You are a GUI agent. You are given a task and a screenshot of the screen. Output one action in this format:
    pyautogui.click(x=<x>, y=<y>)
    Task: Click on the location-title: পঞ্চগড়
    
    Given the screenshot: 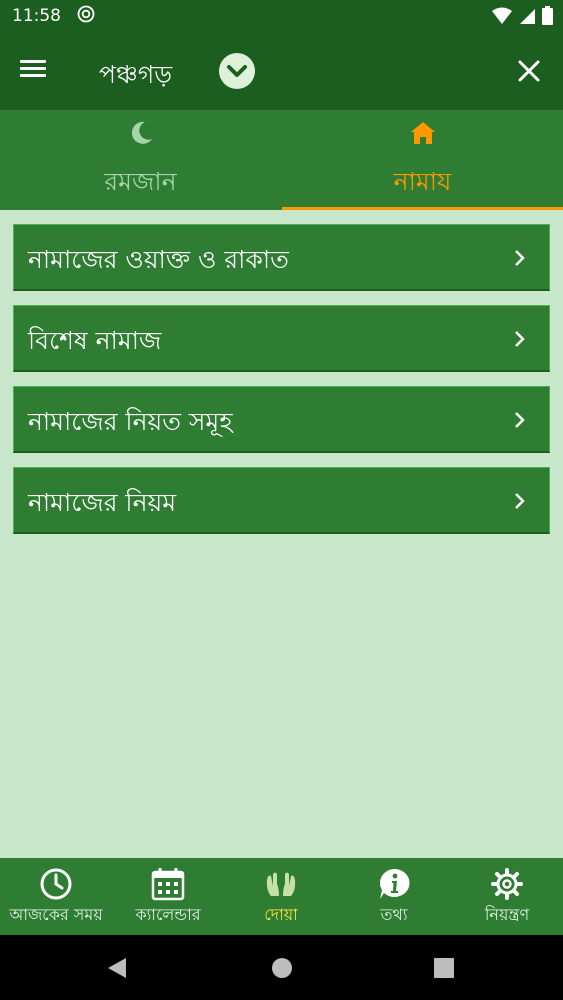 What is the action you would take?
    pyautogui.click(x=135, y=76)
    